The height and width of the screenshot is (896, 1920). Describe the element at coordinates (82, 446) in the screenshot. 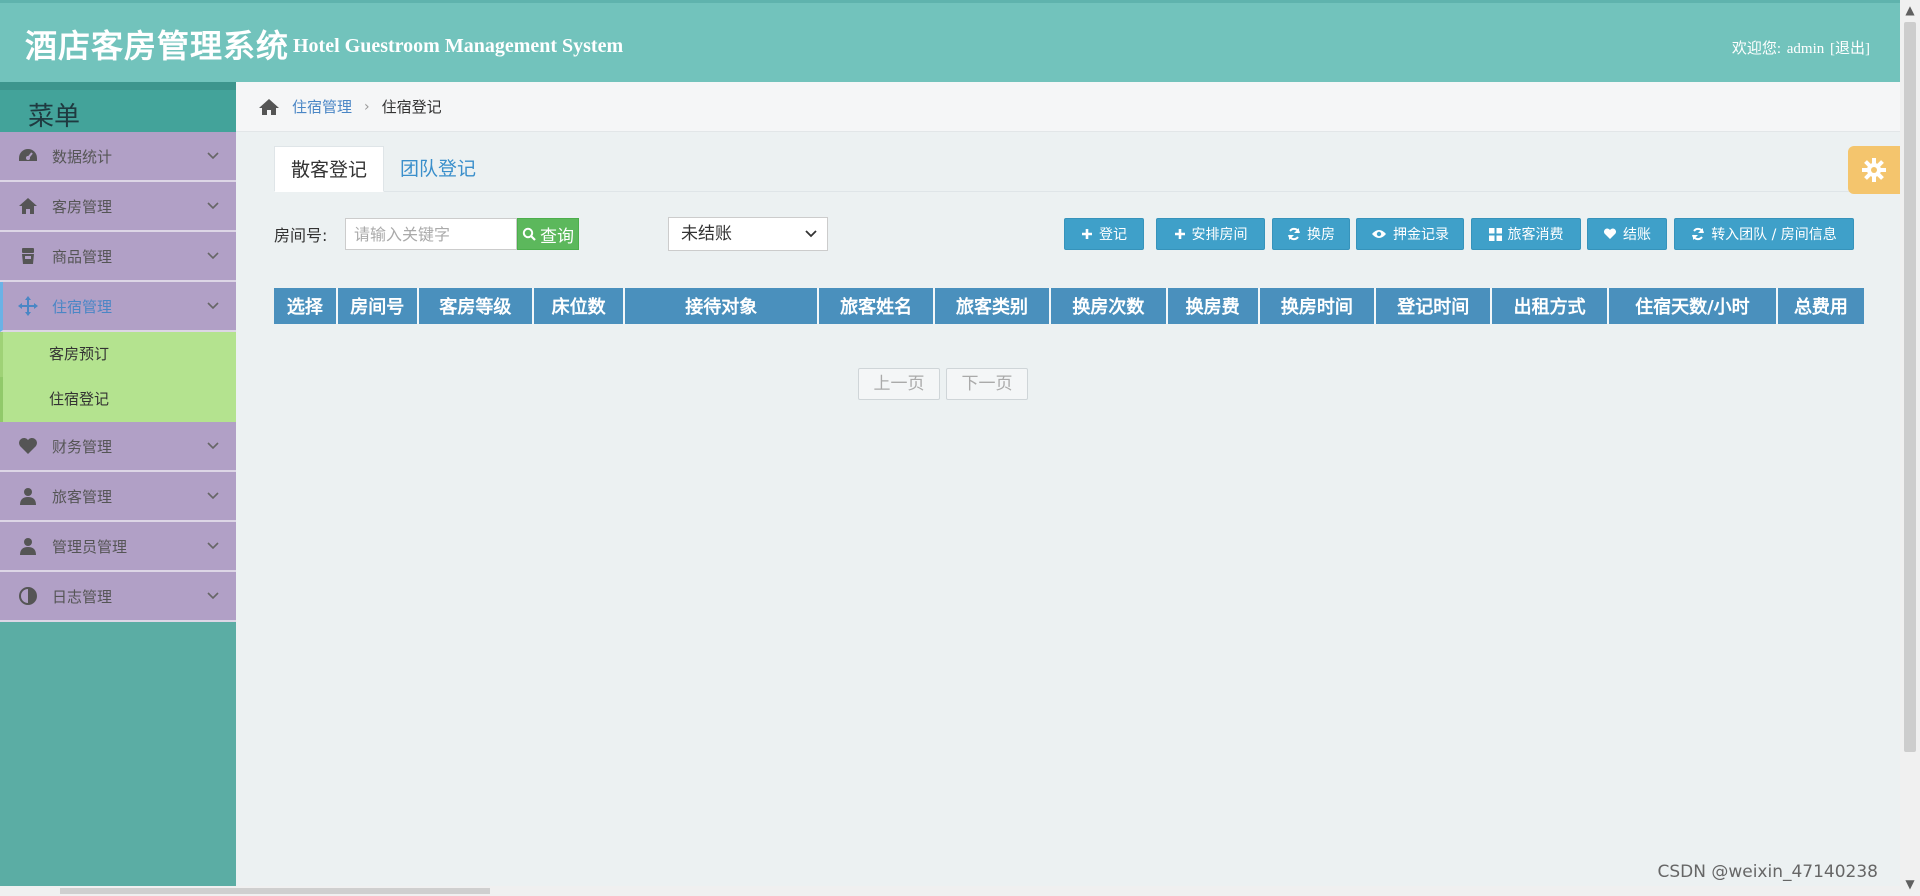

I see `sidebar-item-label: 财务管理` at that location.